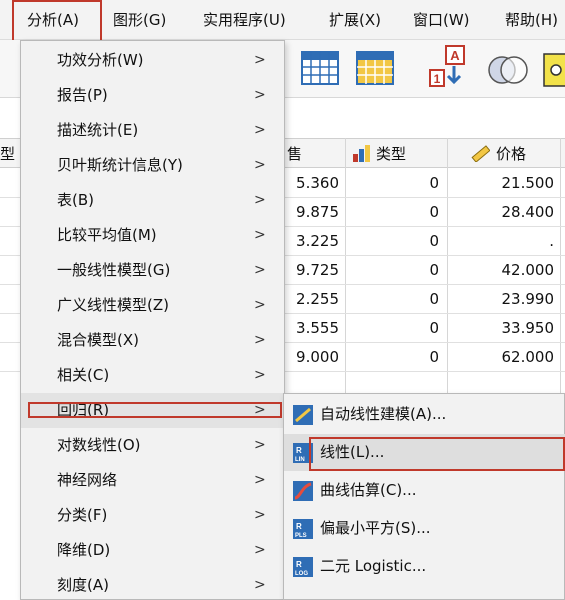  What do you see at coordinates (481, 154) in the screenshot?
I see `ruler-icon` at bounding box center [481, 154].